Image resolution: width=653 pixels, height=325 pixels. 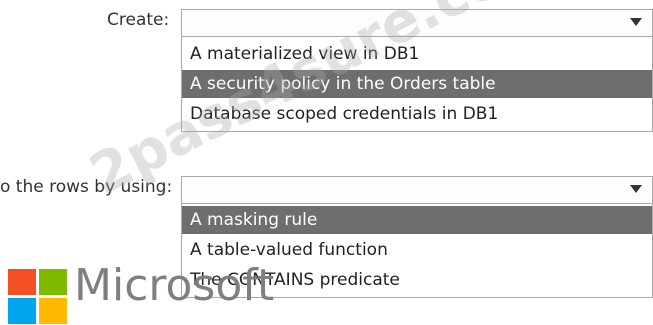 What do you see at coordinates (22, 311) in the screenshot?
I see `logo-square-blue` at bounding box center [22, 311].